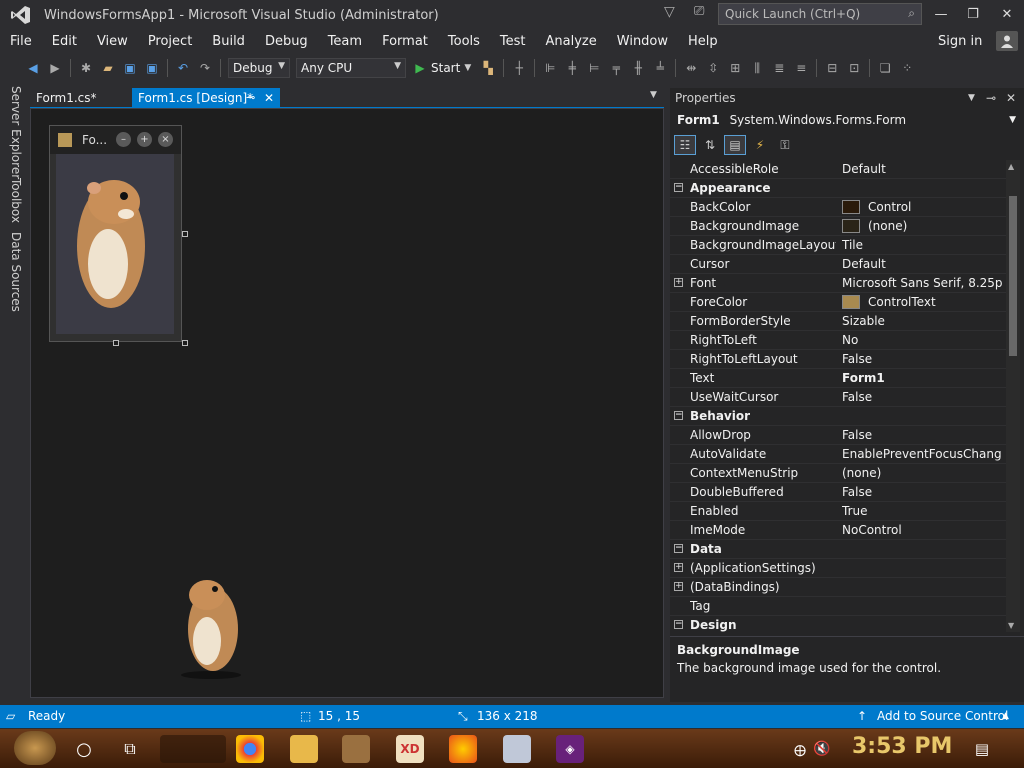  What do you see at coordinates (713, 68) in the screenshot?
I see `make-same-height-icon: ⇳` at bounding box center [713, 68].